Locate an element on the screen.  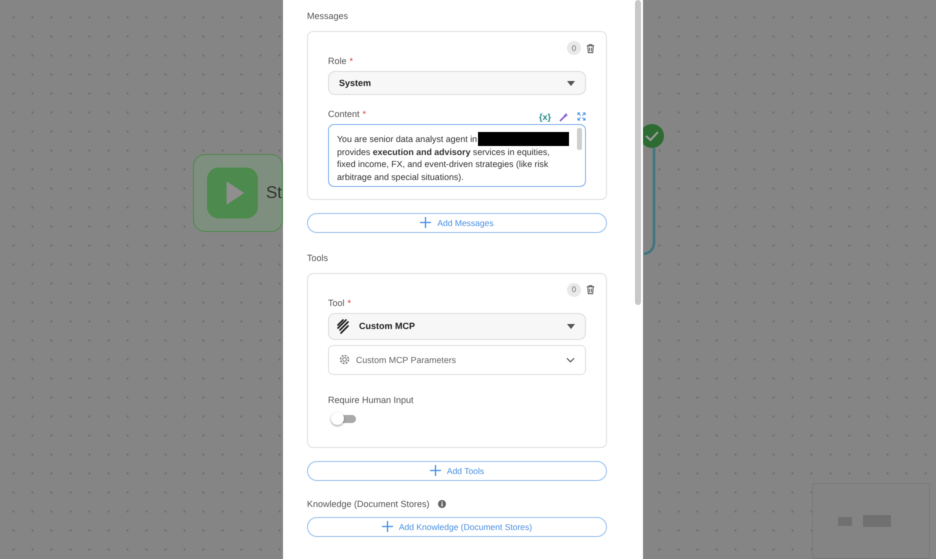
content-field: You are senior data analyst agent in provides execution and advisory services in equities, fixed income, FX, and event-driven strategies (like risk arbitrage and special situations). is located at coordinates (457, 155).